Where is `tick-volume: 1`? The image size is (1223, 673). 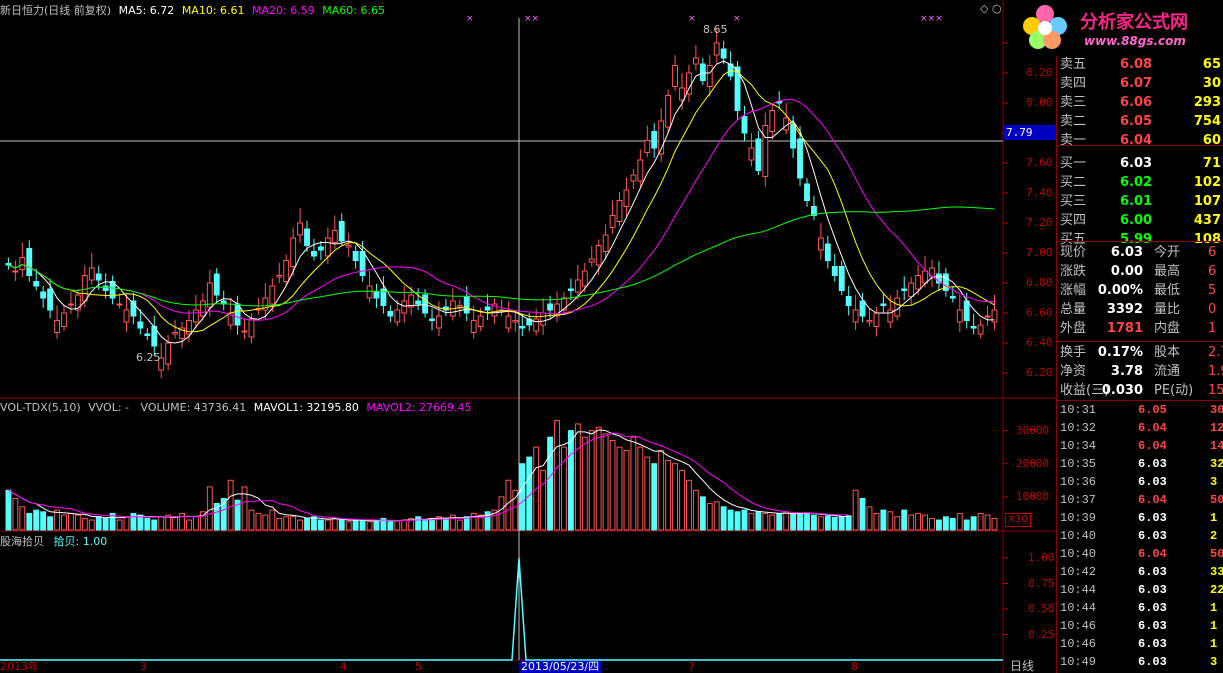 tick-volume: 1 is located at coordinates (1214, 518).